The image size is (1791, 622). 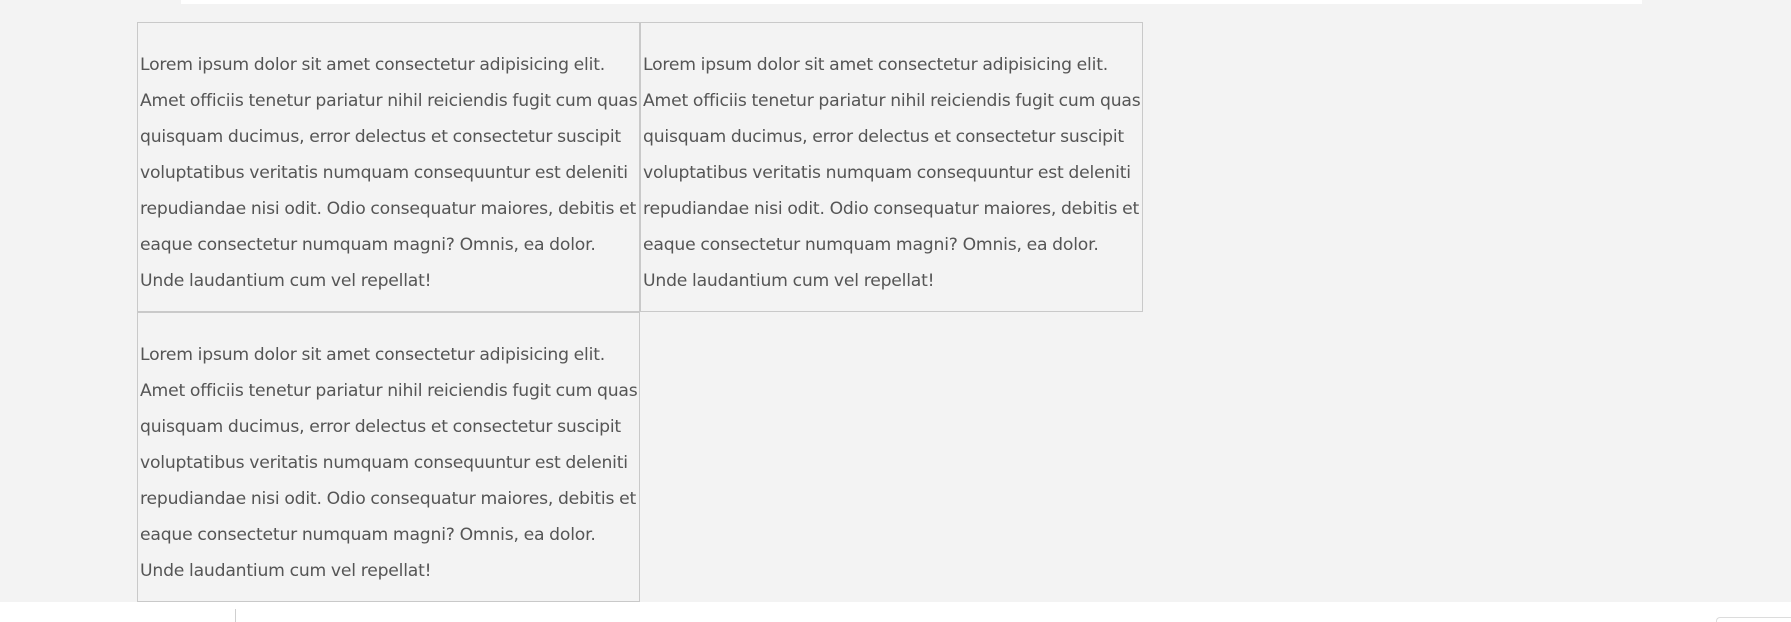 What do you see at coordinates (895, 612) in the screenshot?
I see `bottom-white-bar` at bounding box center [895, 612].